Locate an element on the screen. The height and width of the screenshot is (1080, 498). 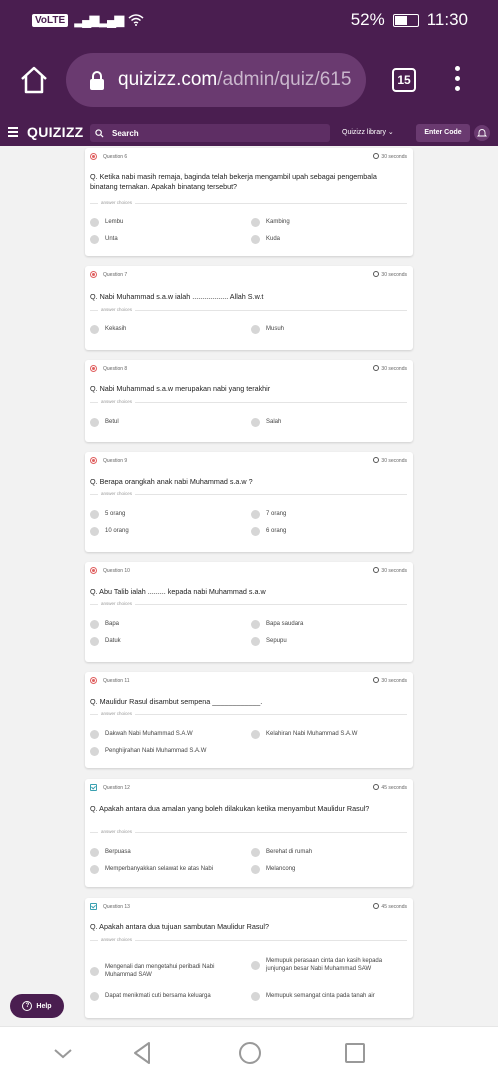
quizizz-logo: QUIZIZZ is located at coordinates (55, 132).